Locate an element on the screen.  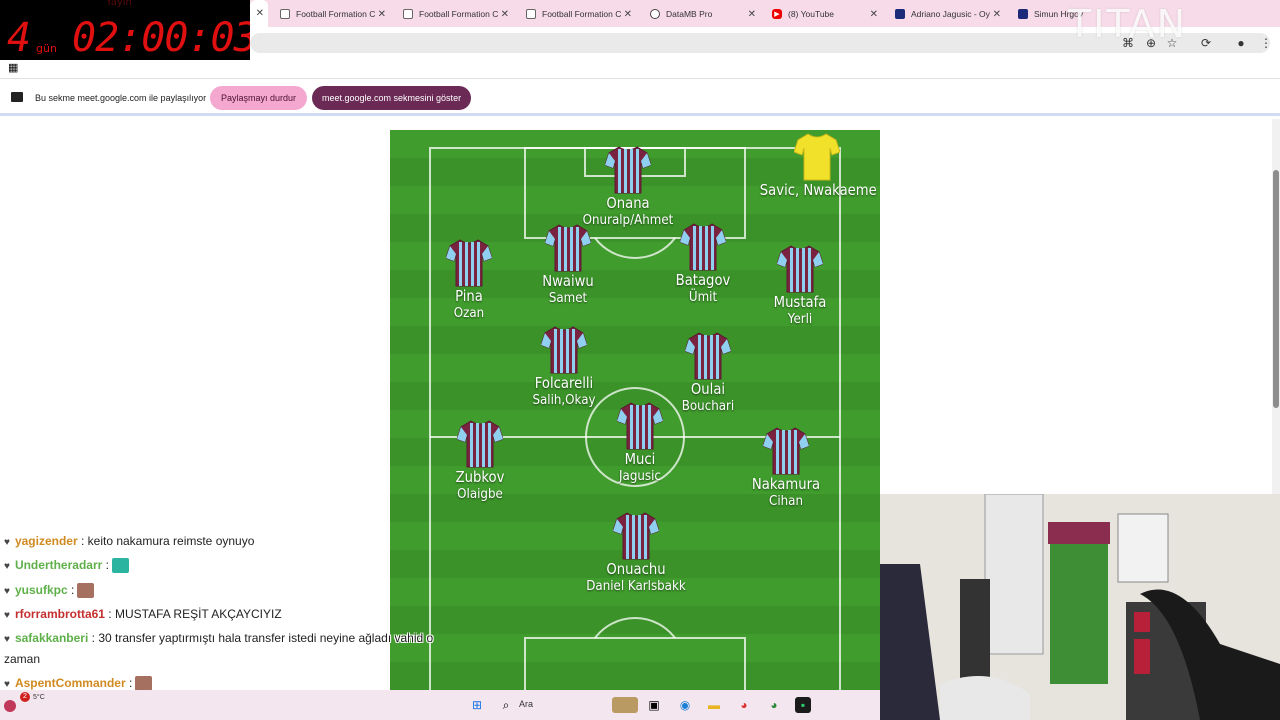
chat-username: Undertheradarr is located at coordinates (58, 565).